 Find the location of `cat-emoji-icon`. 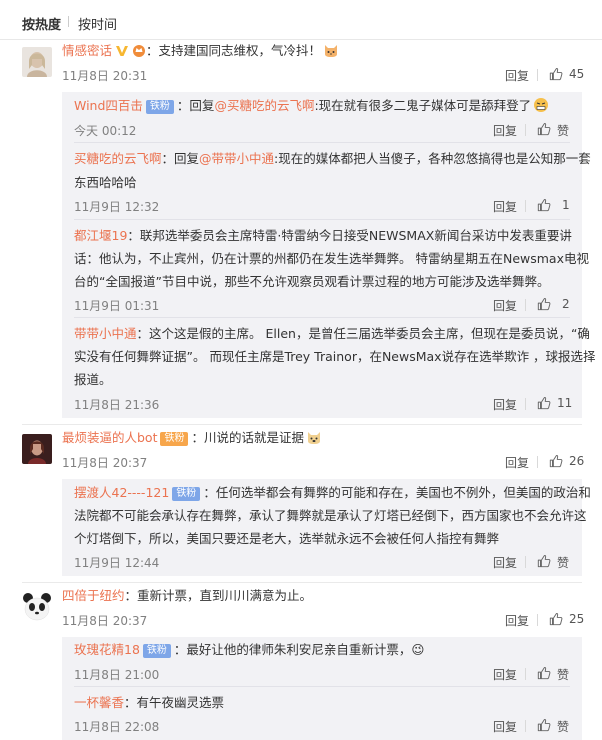

cat-emoji-icon is located at coordinates (331, 51).